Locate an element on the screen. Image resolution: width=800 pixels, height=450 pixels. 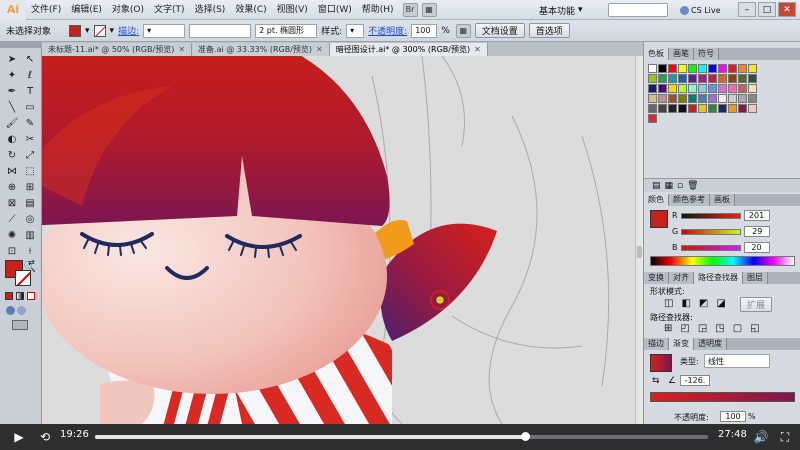
style-dropdown: ▾ is located at coordinates (355, 30).